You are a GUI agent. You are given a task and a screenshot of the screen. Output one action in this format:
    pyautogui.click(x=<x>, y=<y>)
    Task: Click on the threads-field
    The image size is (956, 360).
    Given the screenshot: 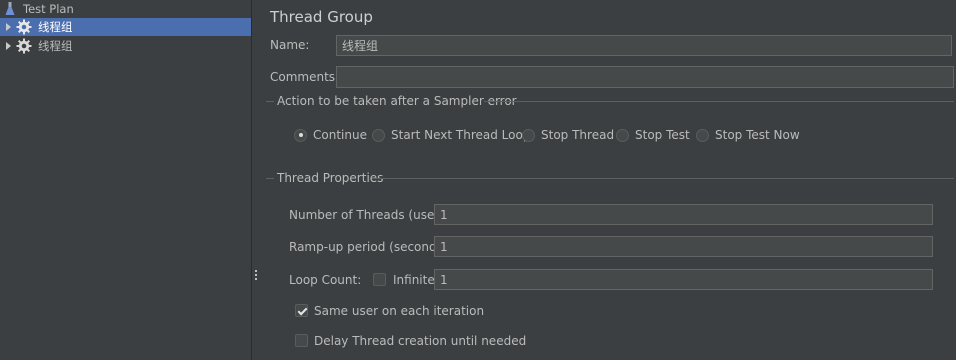 What is the action you would take?
    pyautogui.click(x=683, y=214)
    